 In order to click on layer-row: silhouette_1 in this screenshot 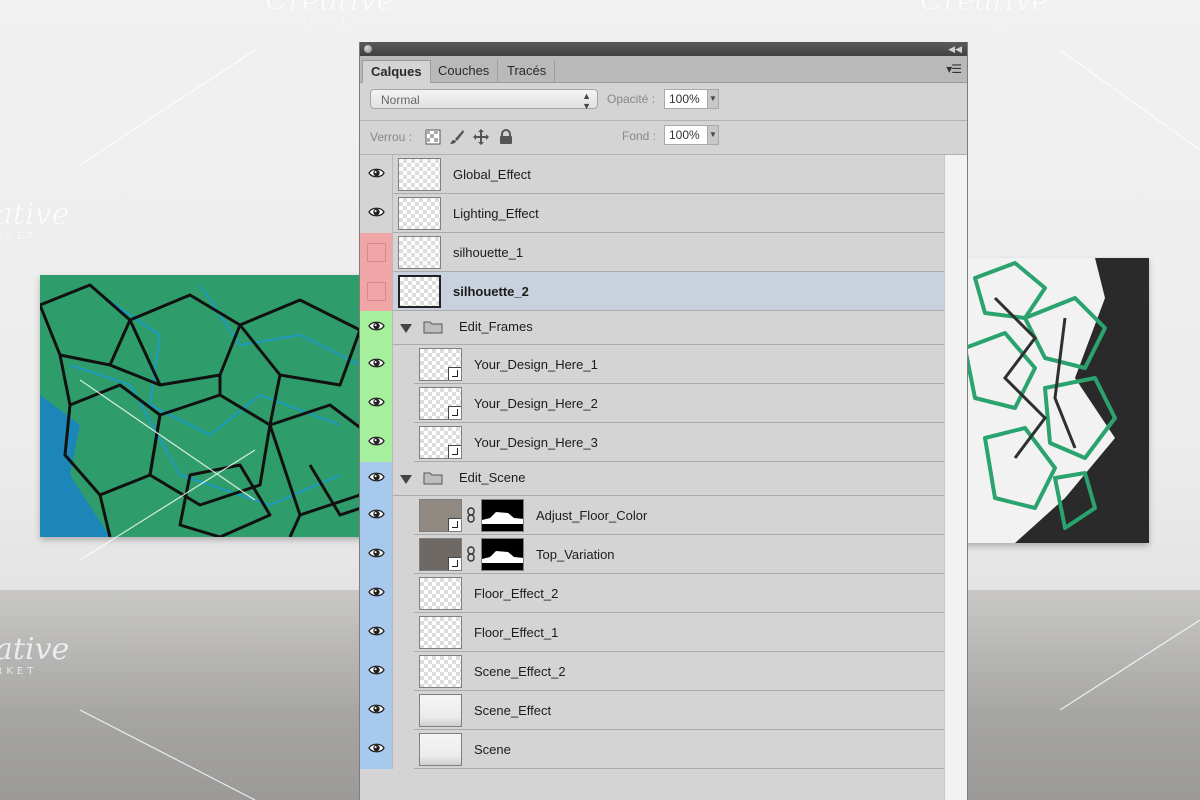, I will do `click(652, 252)`.